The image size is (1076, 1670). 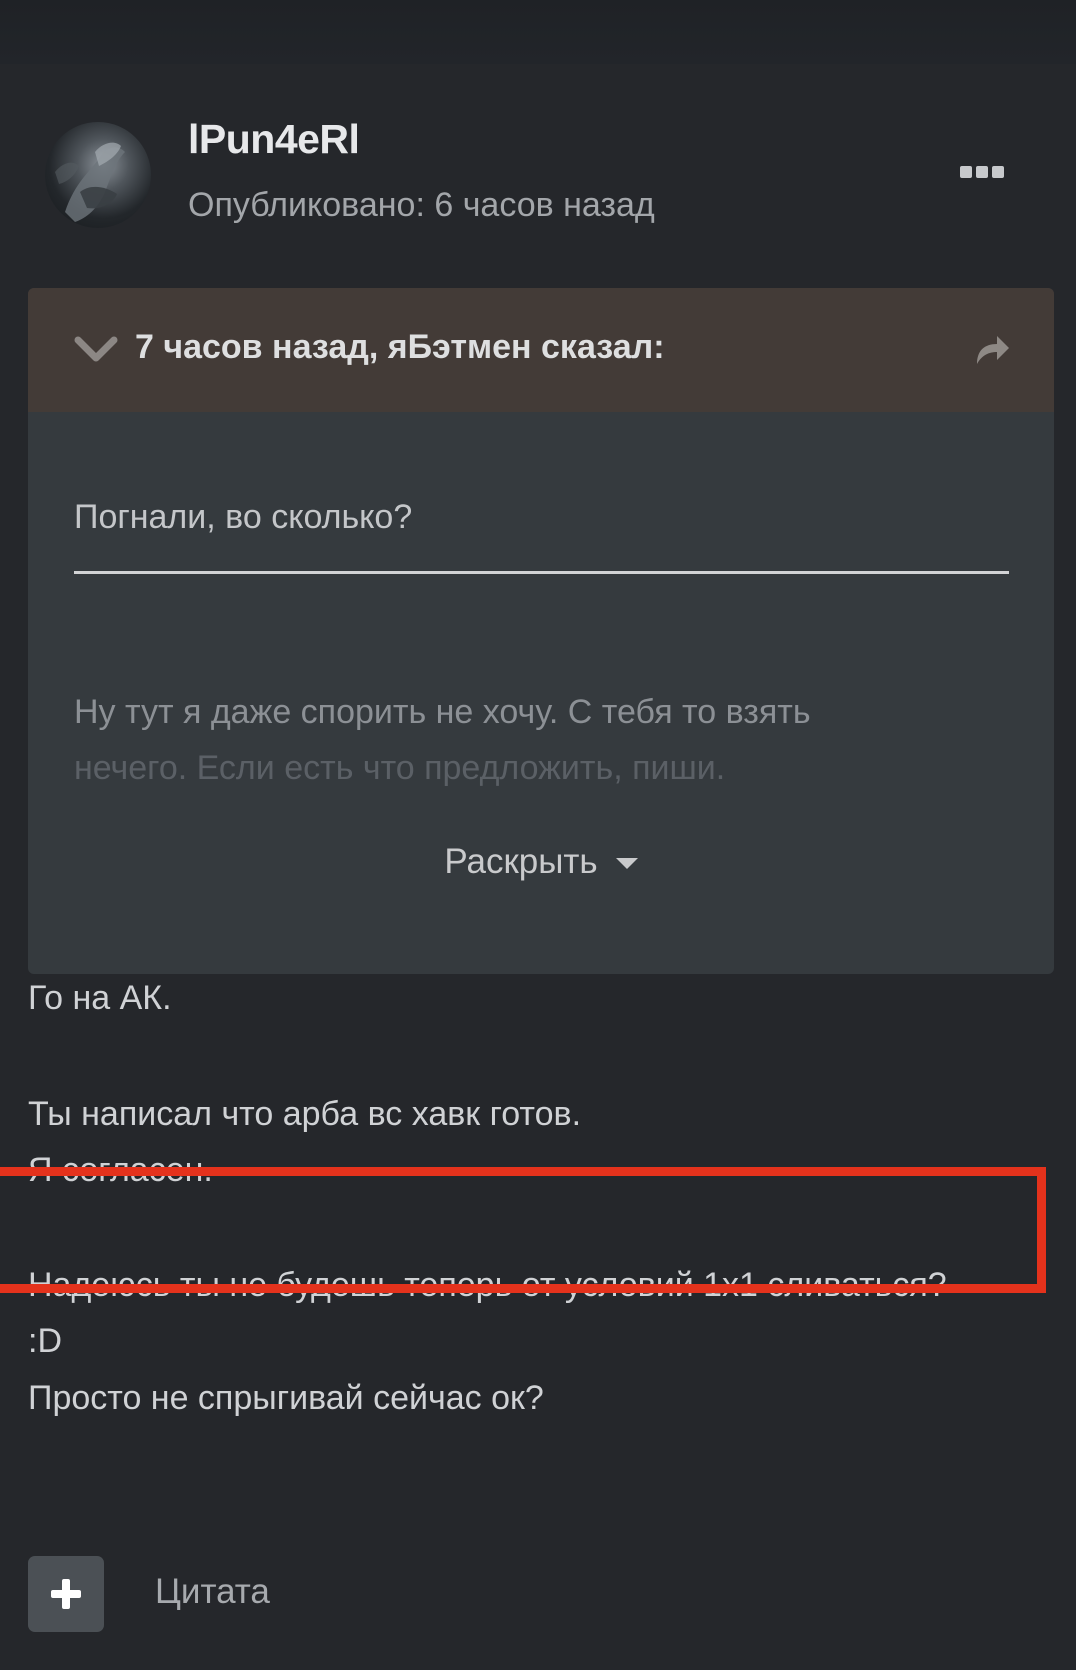 I want to click on quote-divider, so click(x=541, y=572).